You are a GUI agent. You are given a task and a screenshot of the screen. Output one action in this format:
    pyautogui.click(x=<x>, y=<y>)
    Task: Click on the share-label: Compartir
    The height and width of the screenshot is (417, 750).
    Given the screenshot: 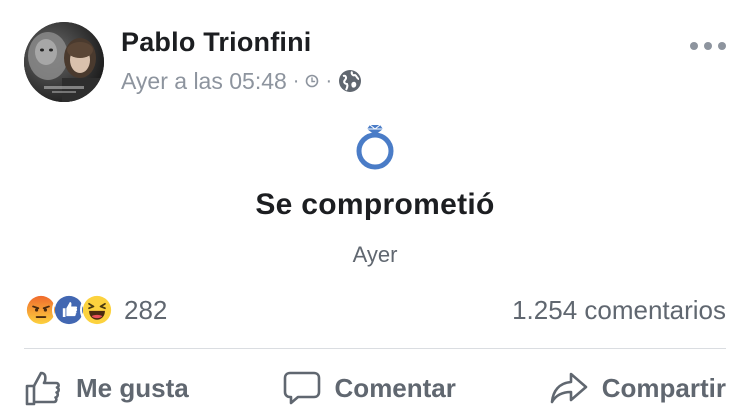 What is the action you would take?
    pyautogui.click(x=663, y=387)
    